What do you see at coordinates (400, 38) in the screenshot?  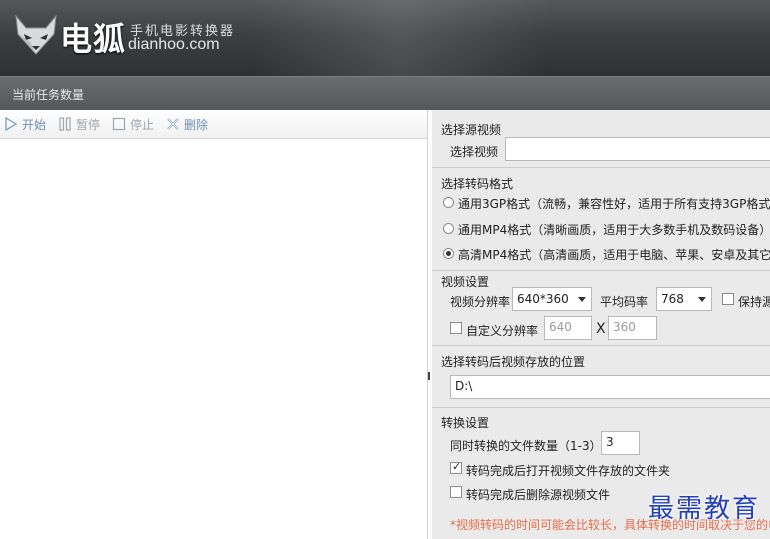 I see `header-shine` at bounding box center [400, 38].